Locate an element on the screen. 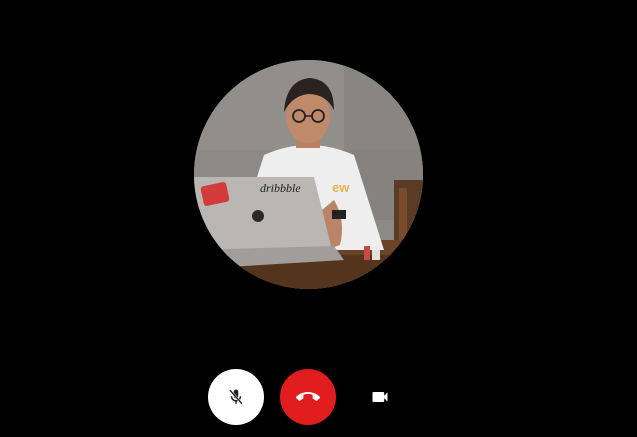 This screenshot has height=437, width=637. videocam-icon is located at coordinates (380, 397).